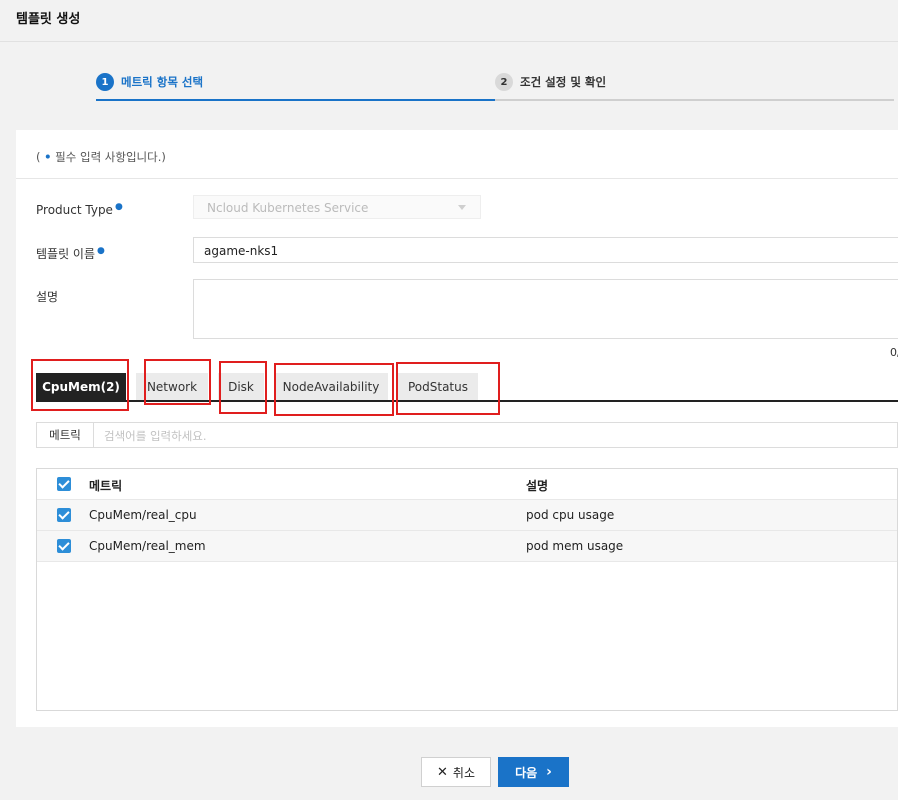  Describe the element at coordinates (894, 352) in the screenshot. I see `description-counter: 0/` at that location.